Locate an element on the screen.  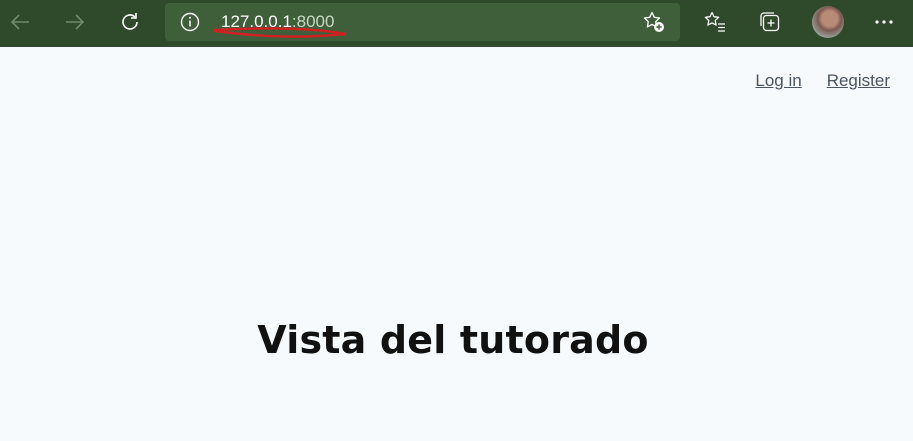
browser-toolbar: 127.0.0.1:8000 is located at coordinates (456, 23).